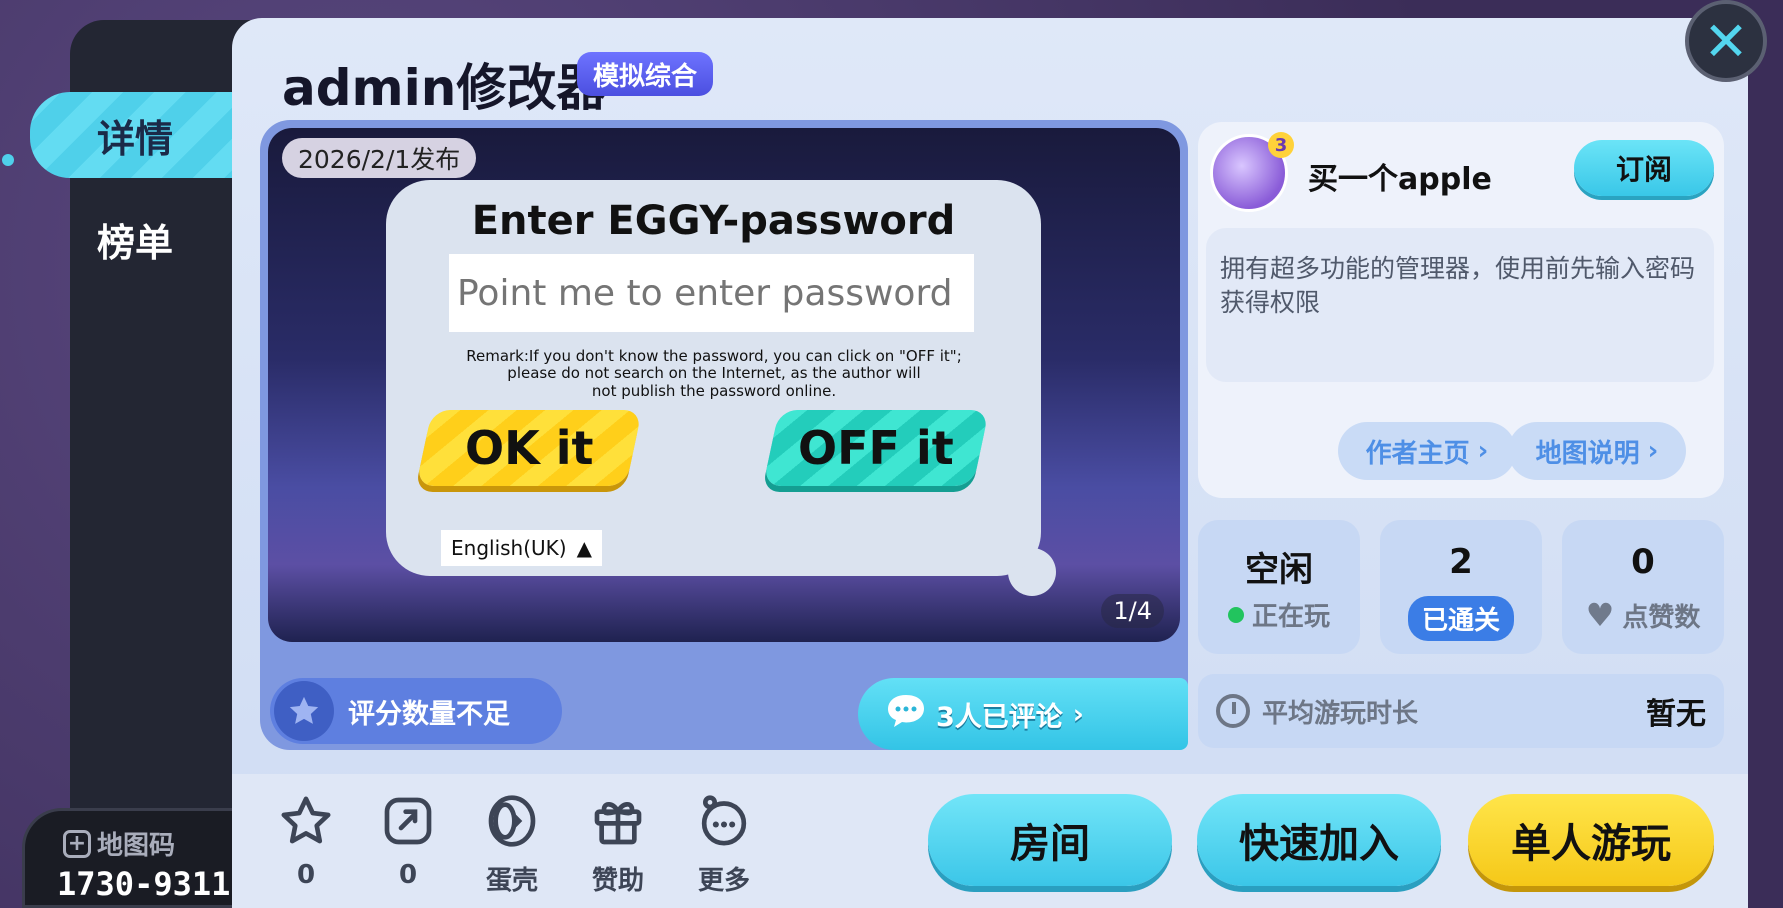  I want to click on avg-playtime-value: 暂无, so click(1676, 714).